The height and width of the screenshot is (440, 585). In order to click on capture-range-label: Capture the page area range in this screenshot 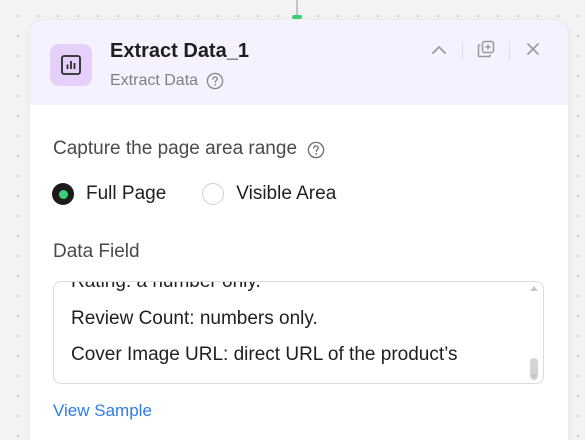, I will do `click(175, 148)`.